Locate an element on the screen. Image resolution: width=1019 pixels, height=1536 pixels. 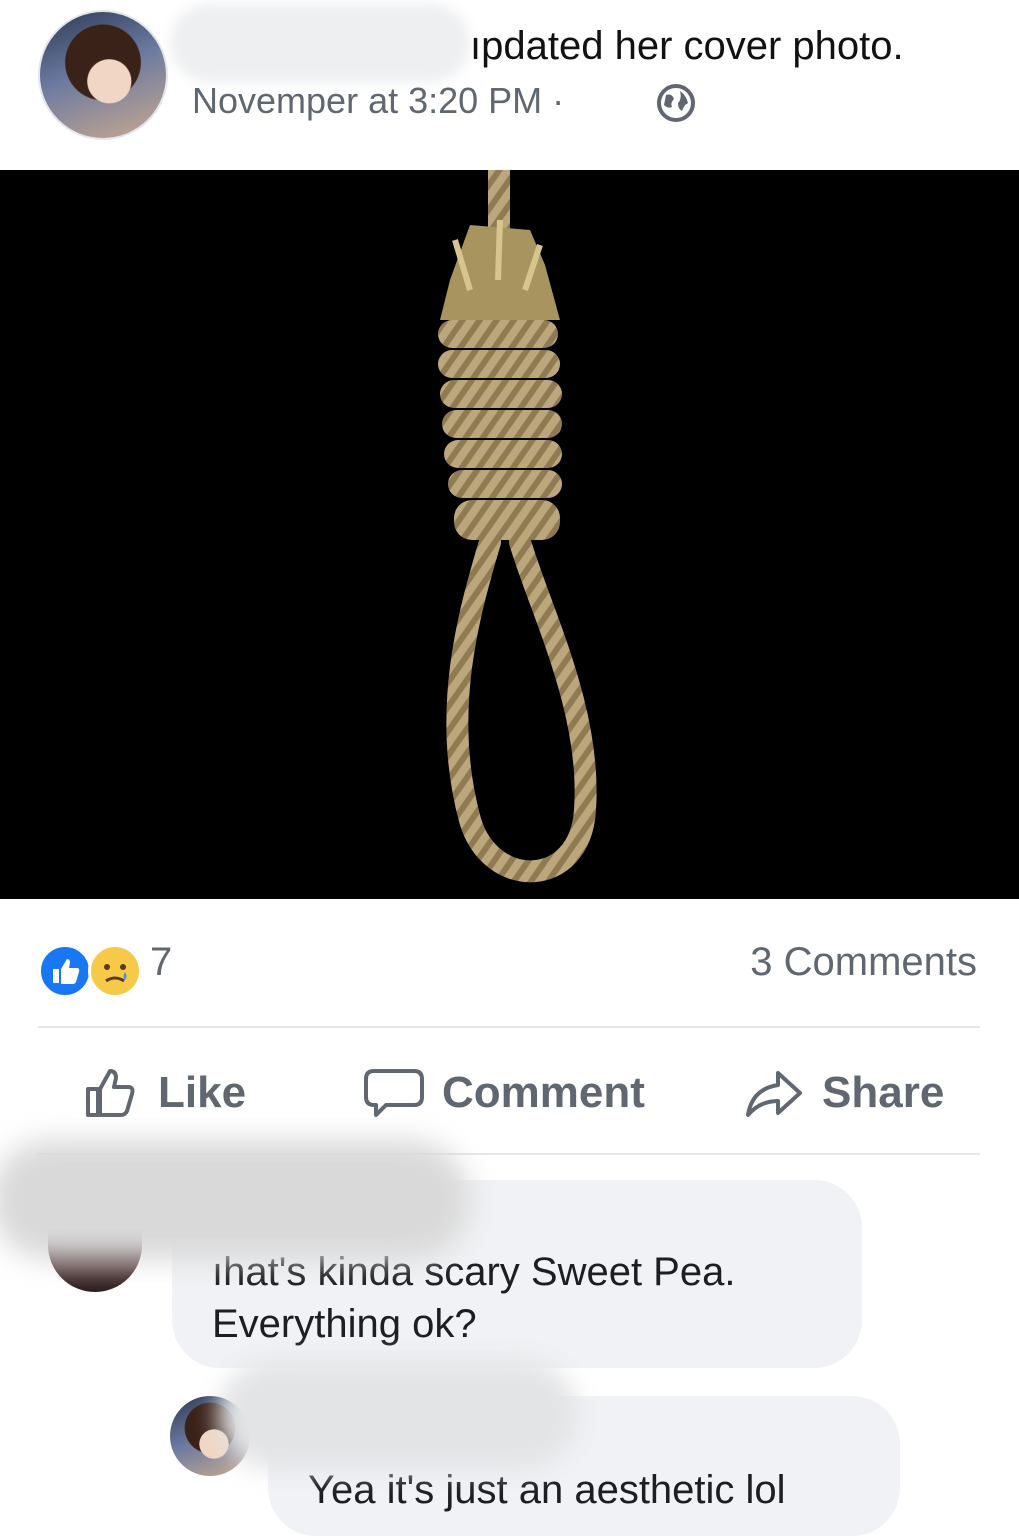
reaction-count: 7 is located at coordinates (161, 962).